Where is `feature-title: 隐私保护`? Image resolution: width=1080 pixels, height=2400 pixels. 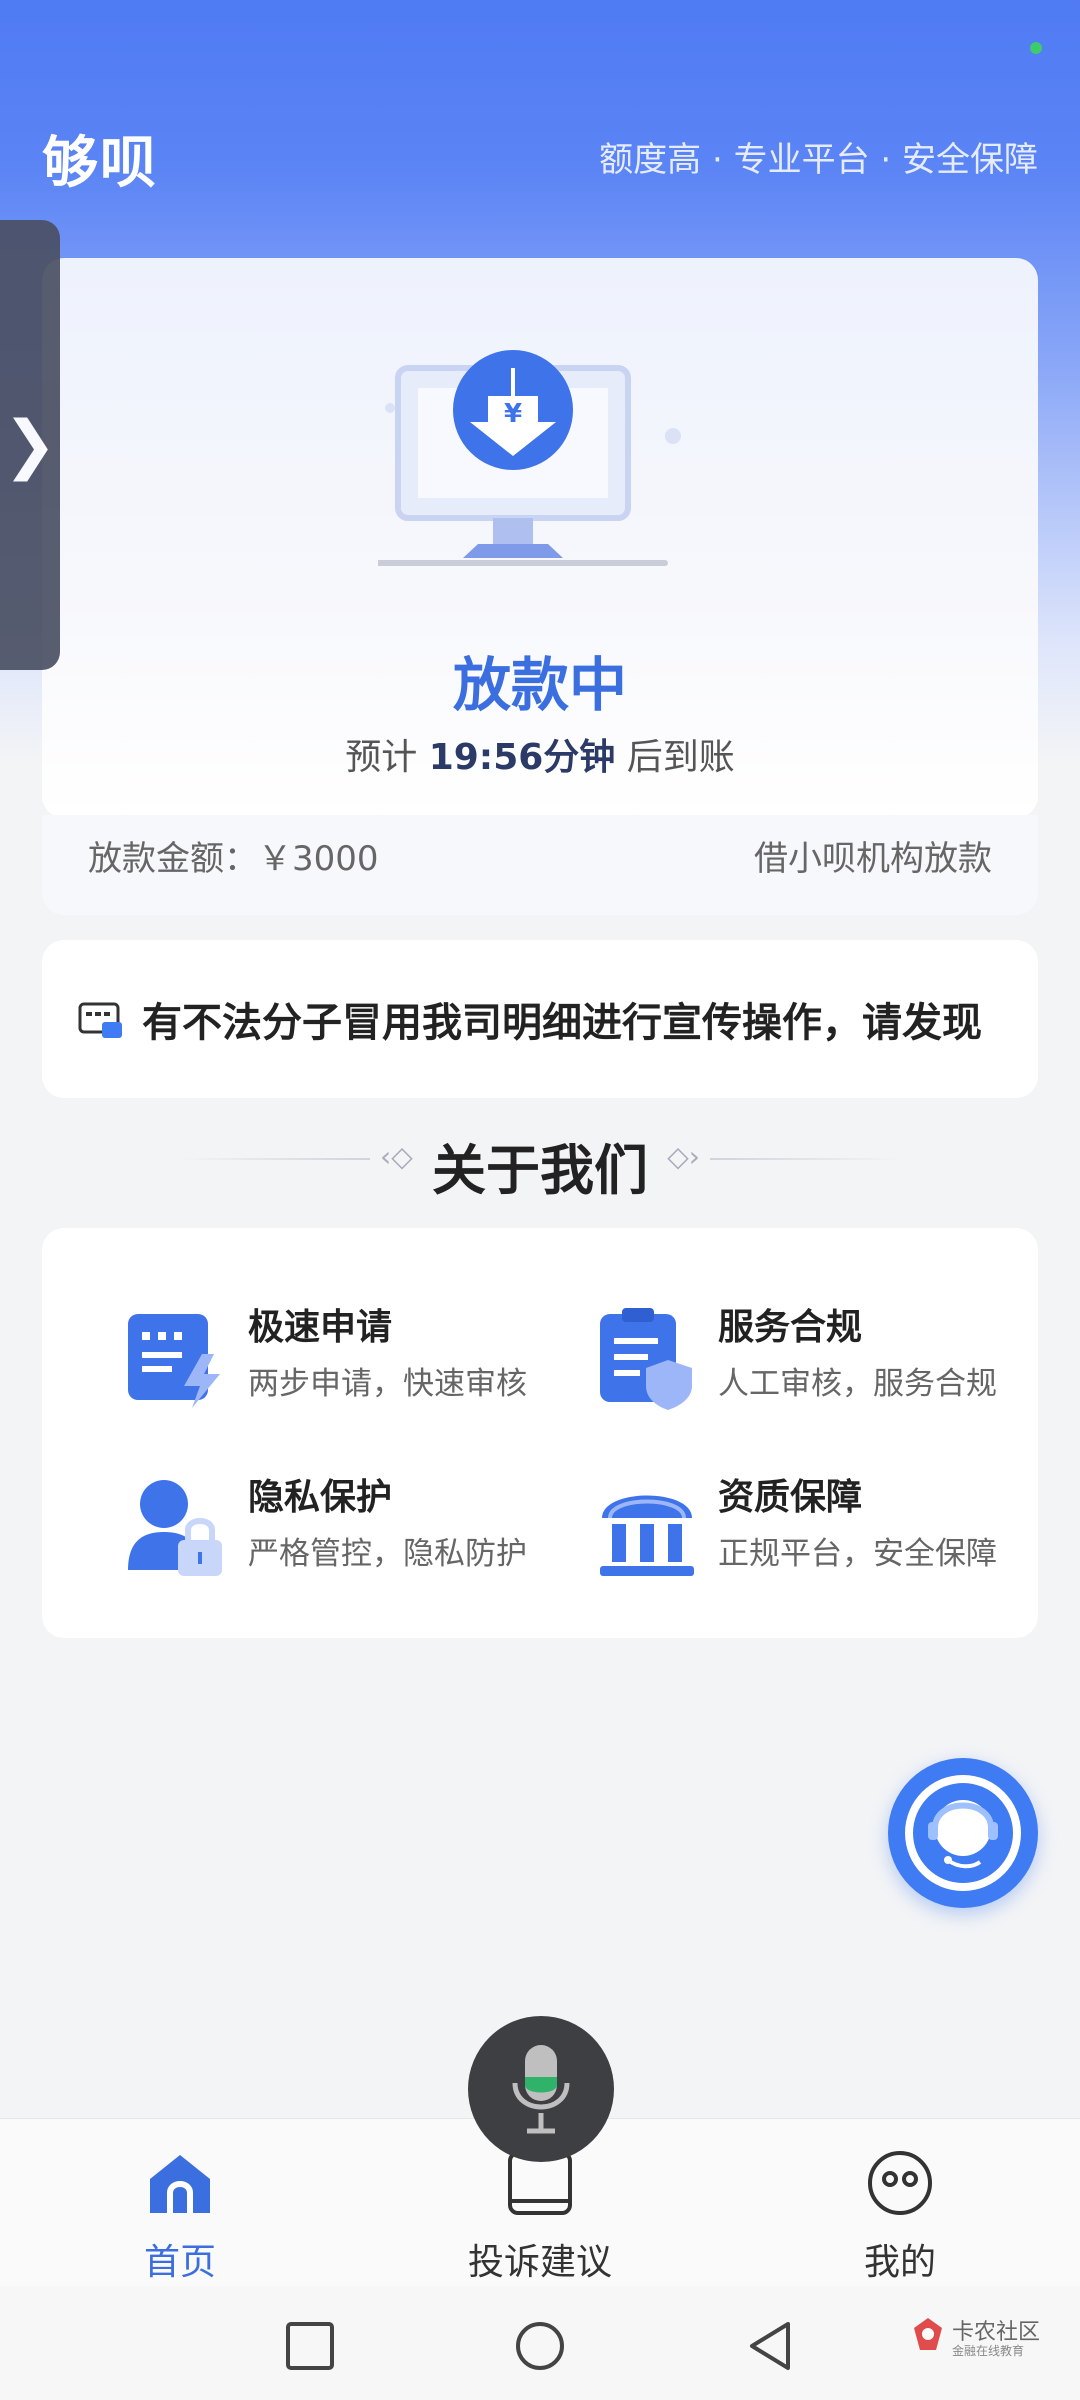 feature-title: 隐私保护 is located at coordinates (320, 1497).